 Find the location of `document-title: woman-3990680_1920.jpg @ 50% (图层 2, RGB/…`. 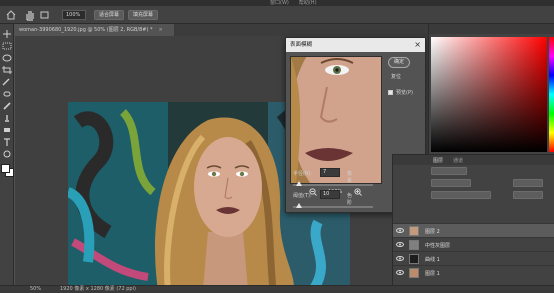

document-title: woman-3990680_1920.jpg @ 50% (图层 2, RGB/… is located at coordinates (86, 30).